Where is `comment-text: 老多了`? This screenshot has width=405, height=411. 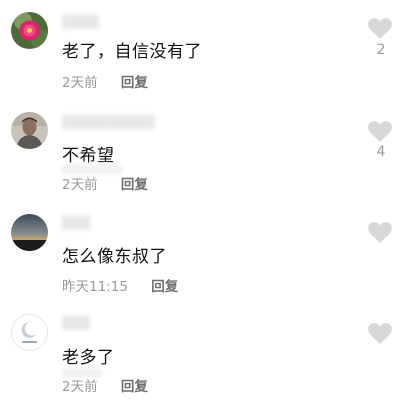
comment-text: 老多了 is located at coordinates (88, 358).